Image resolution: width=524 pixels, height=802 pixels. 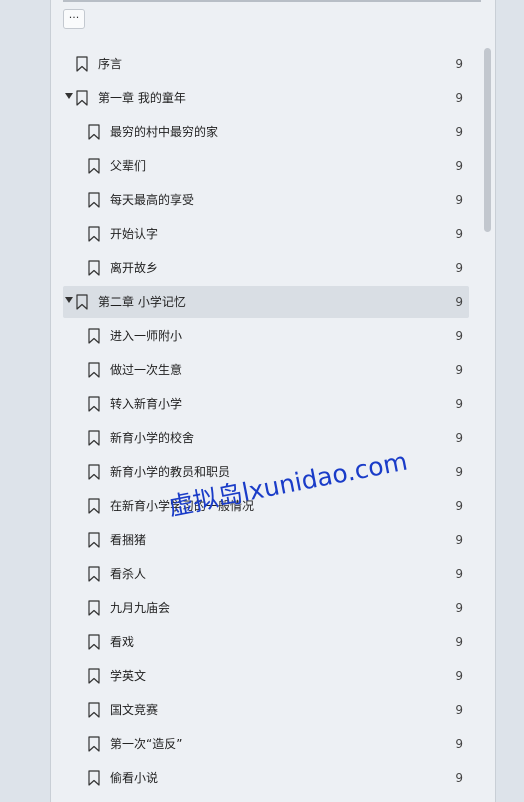 I want to click on outline-chapter-item: 第一章 我的童年 9, so click(x=266, y=98).